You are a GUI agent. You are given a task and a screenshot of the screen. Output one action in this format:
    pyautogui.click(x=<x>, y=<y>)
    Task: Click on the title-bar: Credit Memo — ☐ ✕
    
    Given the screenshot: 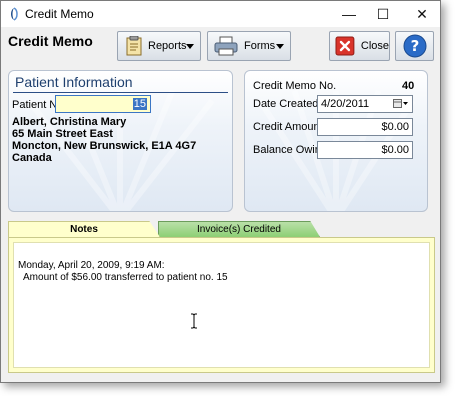 What is the action you would take?
    pyautogui.click(x=220, y=14)
    